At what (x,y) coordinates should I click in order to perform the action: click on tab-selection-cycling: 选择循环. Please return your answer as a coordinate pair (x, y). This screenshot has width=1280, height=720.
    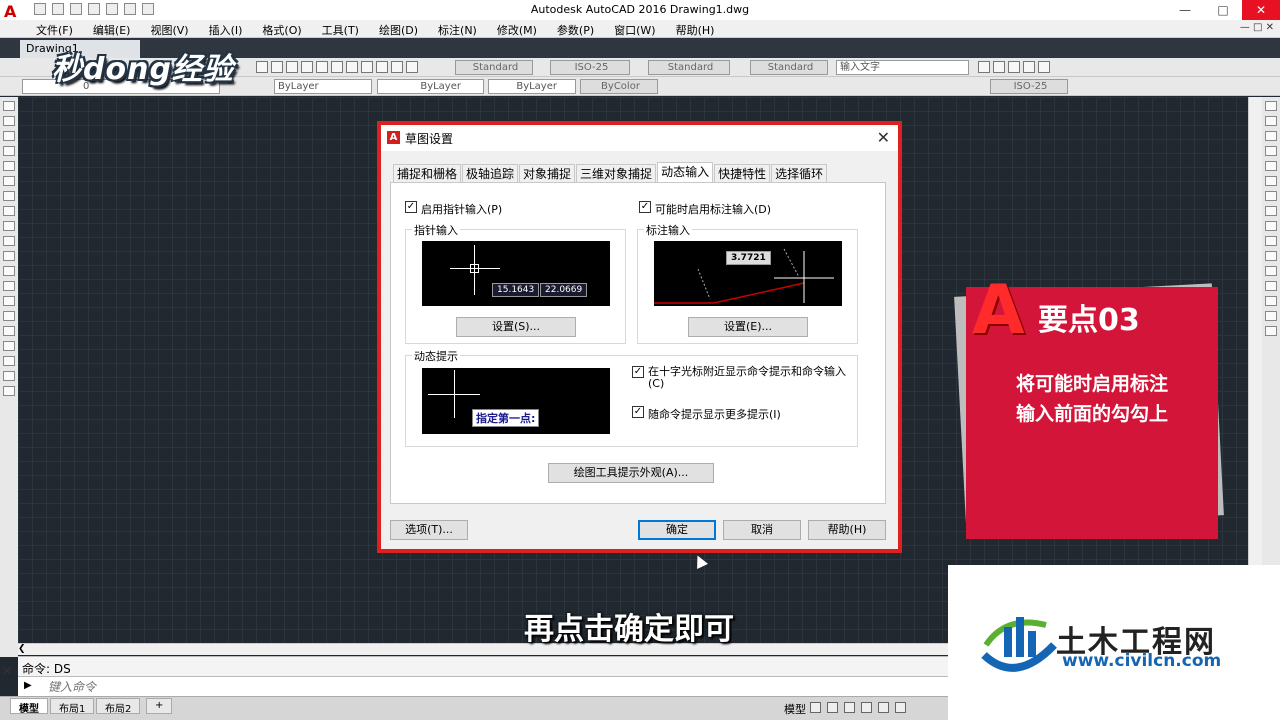
    Looking at the image, I should click on (799, 173).